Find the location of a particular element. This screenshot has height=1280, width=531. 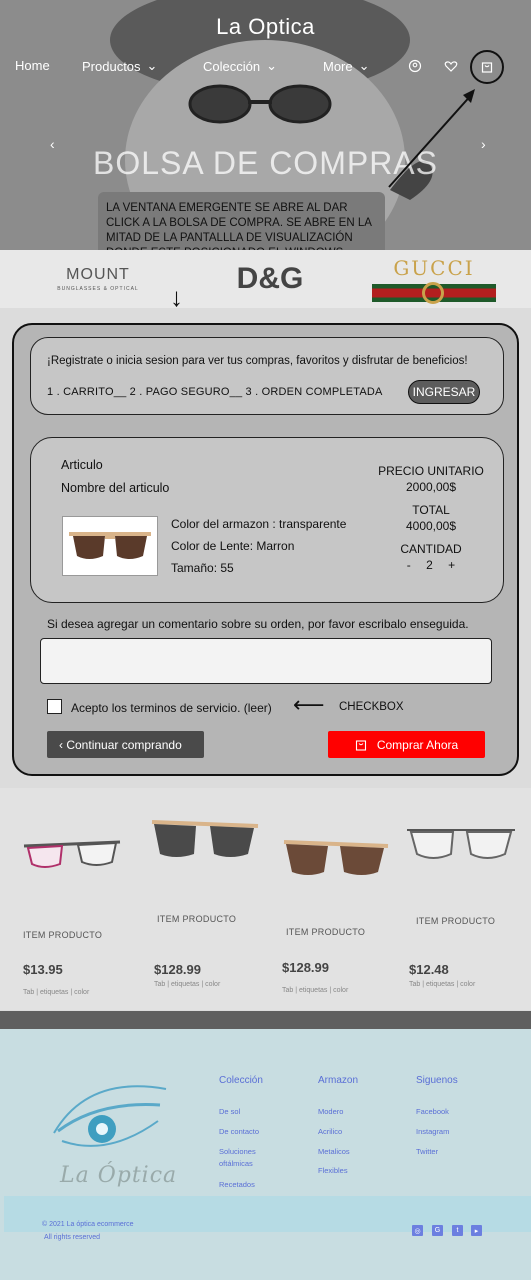

item-thumbnail is located at coordinates (110, 546).